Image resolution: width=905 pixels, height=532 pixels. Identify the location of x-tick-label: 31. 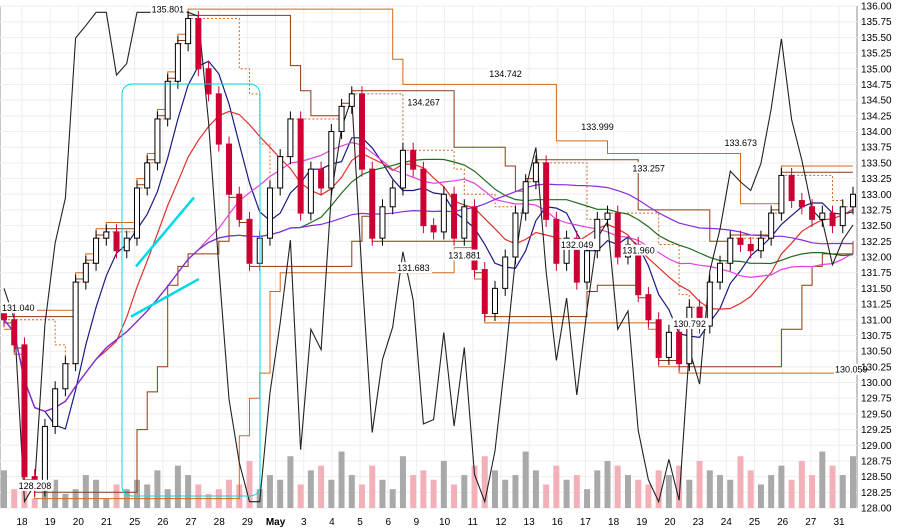
(839, 522).